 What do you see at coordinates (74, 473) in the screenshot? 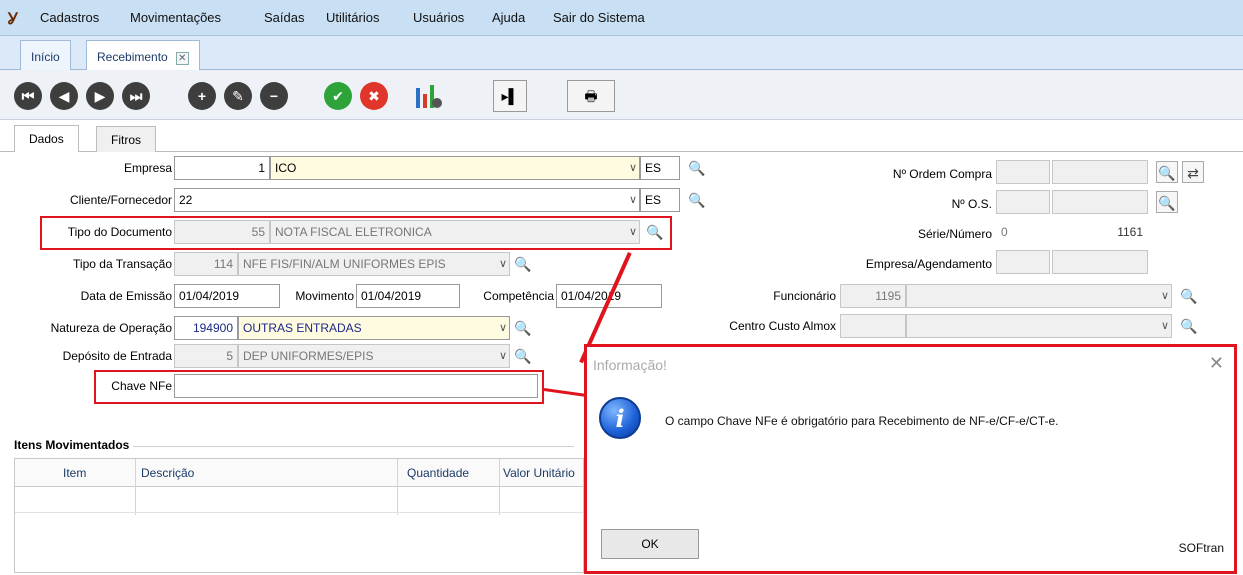
I see `col-item: Item` at bounding box center [74, 473].